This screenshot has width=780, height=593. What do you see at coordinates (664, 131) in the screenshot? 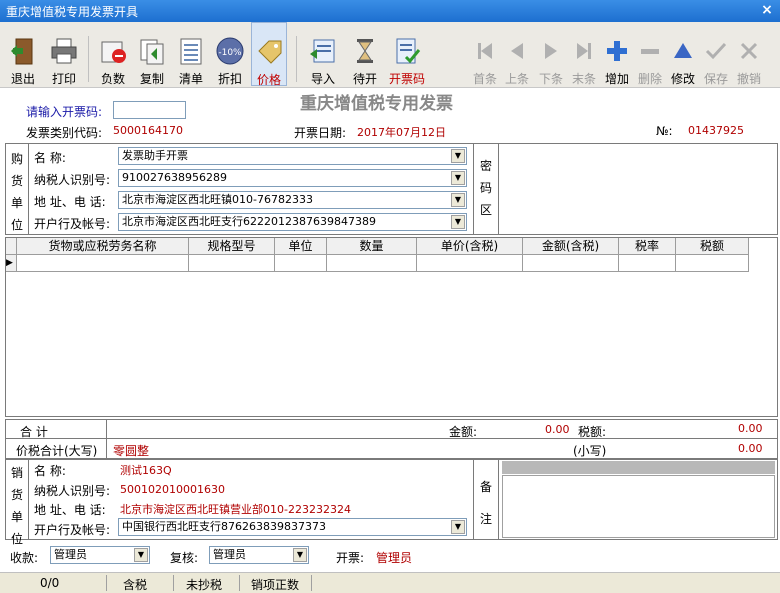
I see `invoice-number-label: №:` at bounding box center [664, 131].